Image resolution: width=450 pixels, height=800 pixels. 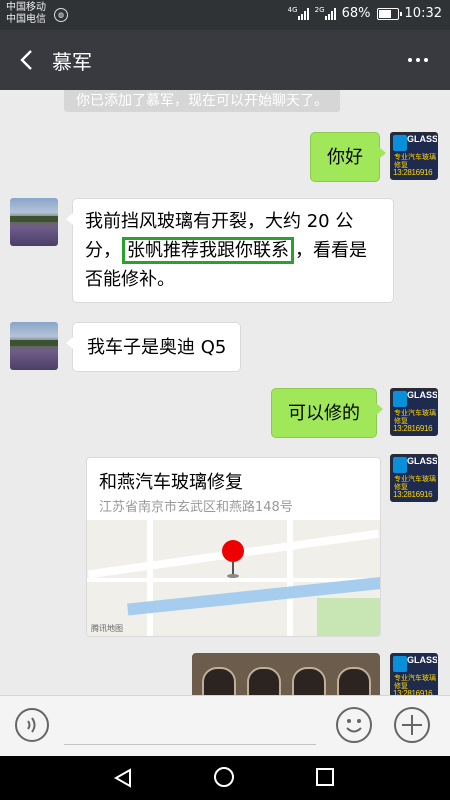 I want to click on battery-icon, so click(x=389, y=13).